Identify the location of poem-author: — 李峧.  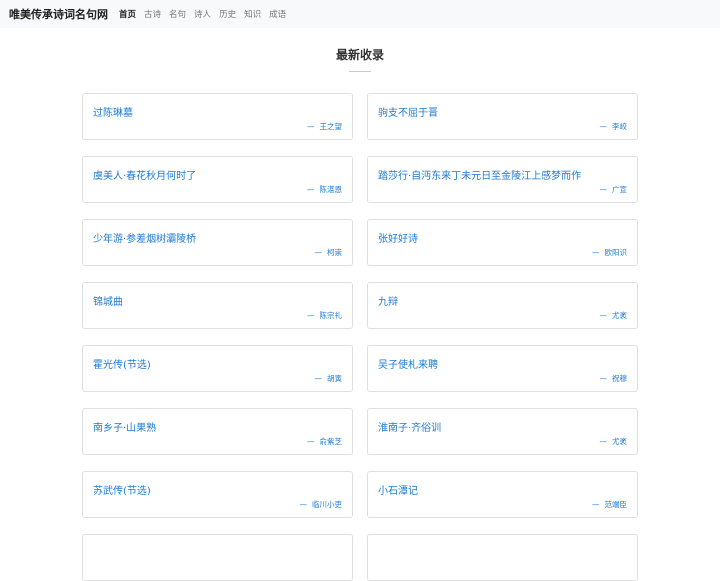
(614, 126).